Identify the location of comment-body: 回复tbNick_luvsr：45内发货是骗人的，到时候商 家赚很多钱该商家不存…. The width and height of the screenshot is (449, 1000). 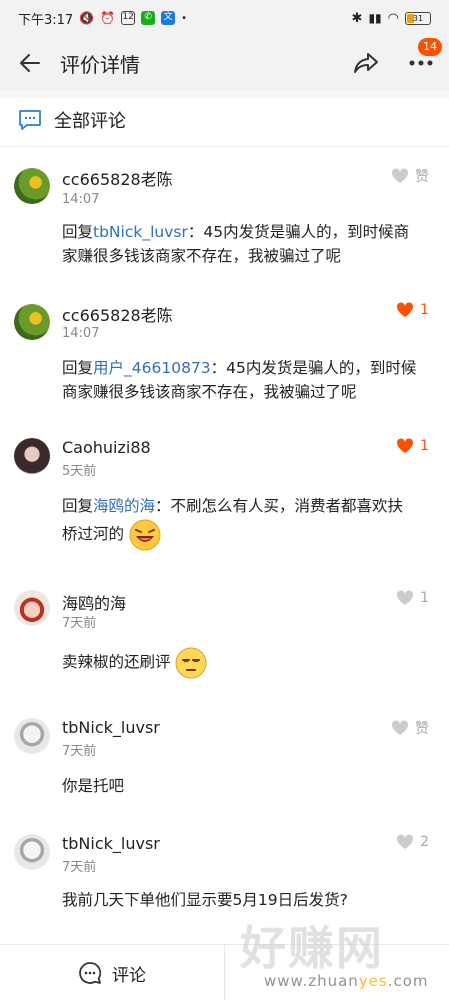
(248, 244).